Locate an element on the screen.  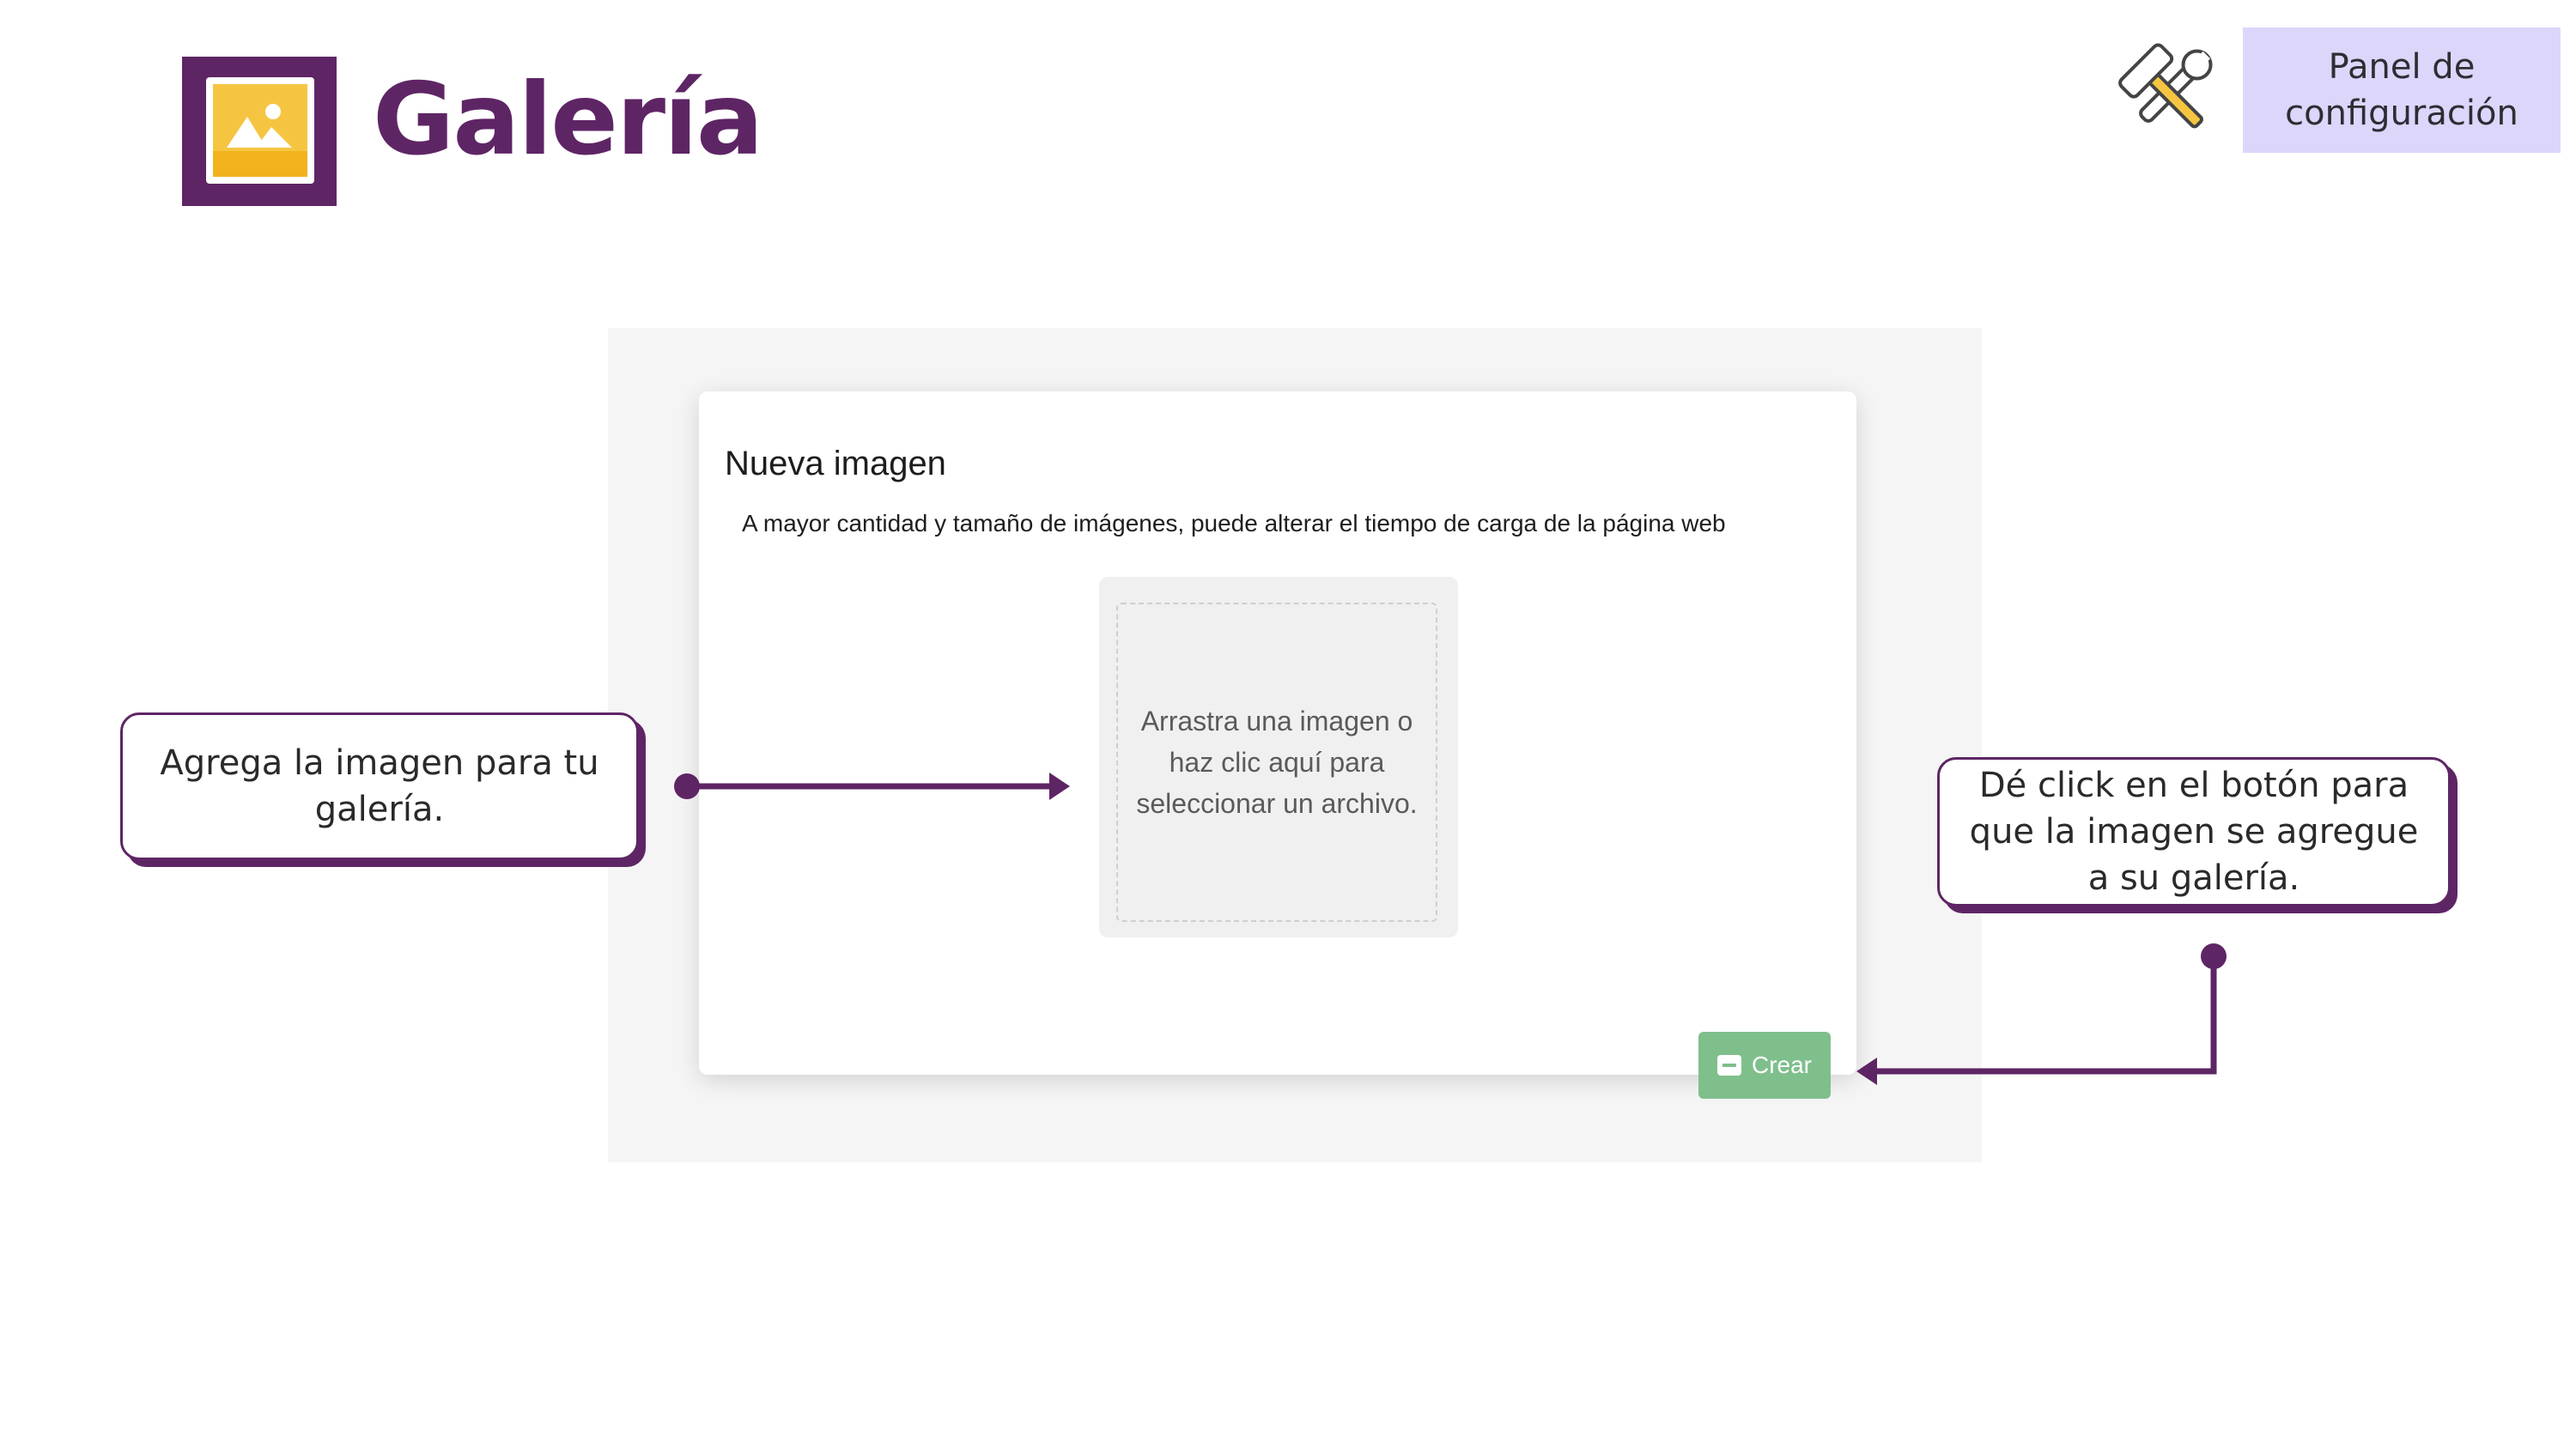
minus-square-icon is located at coordinates (1729, 1065).